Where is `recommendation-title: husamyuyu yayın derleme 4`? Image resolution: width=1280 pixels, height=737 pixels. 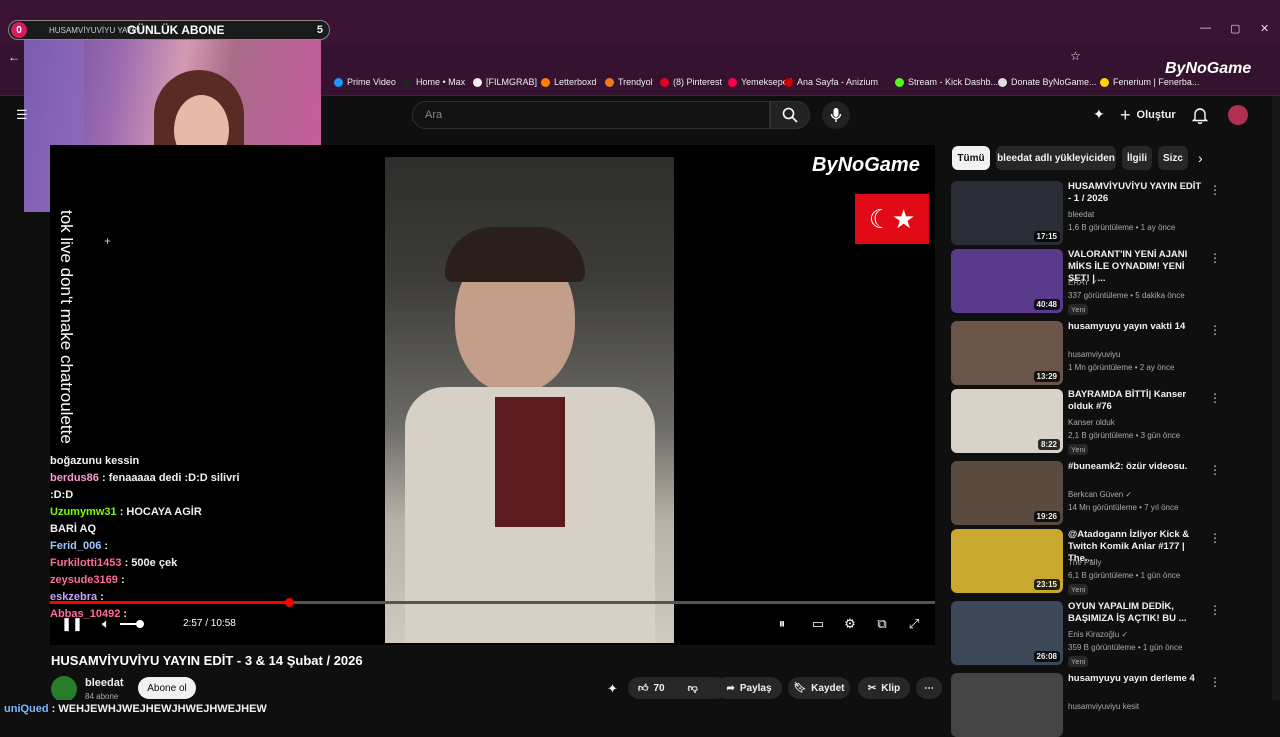 recommendation-title: husamyuyu yayın derleme 4 is located at coordinates (1137, 679).